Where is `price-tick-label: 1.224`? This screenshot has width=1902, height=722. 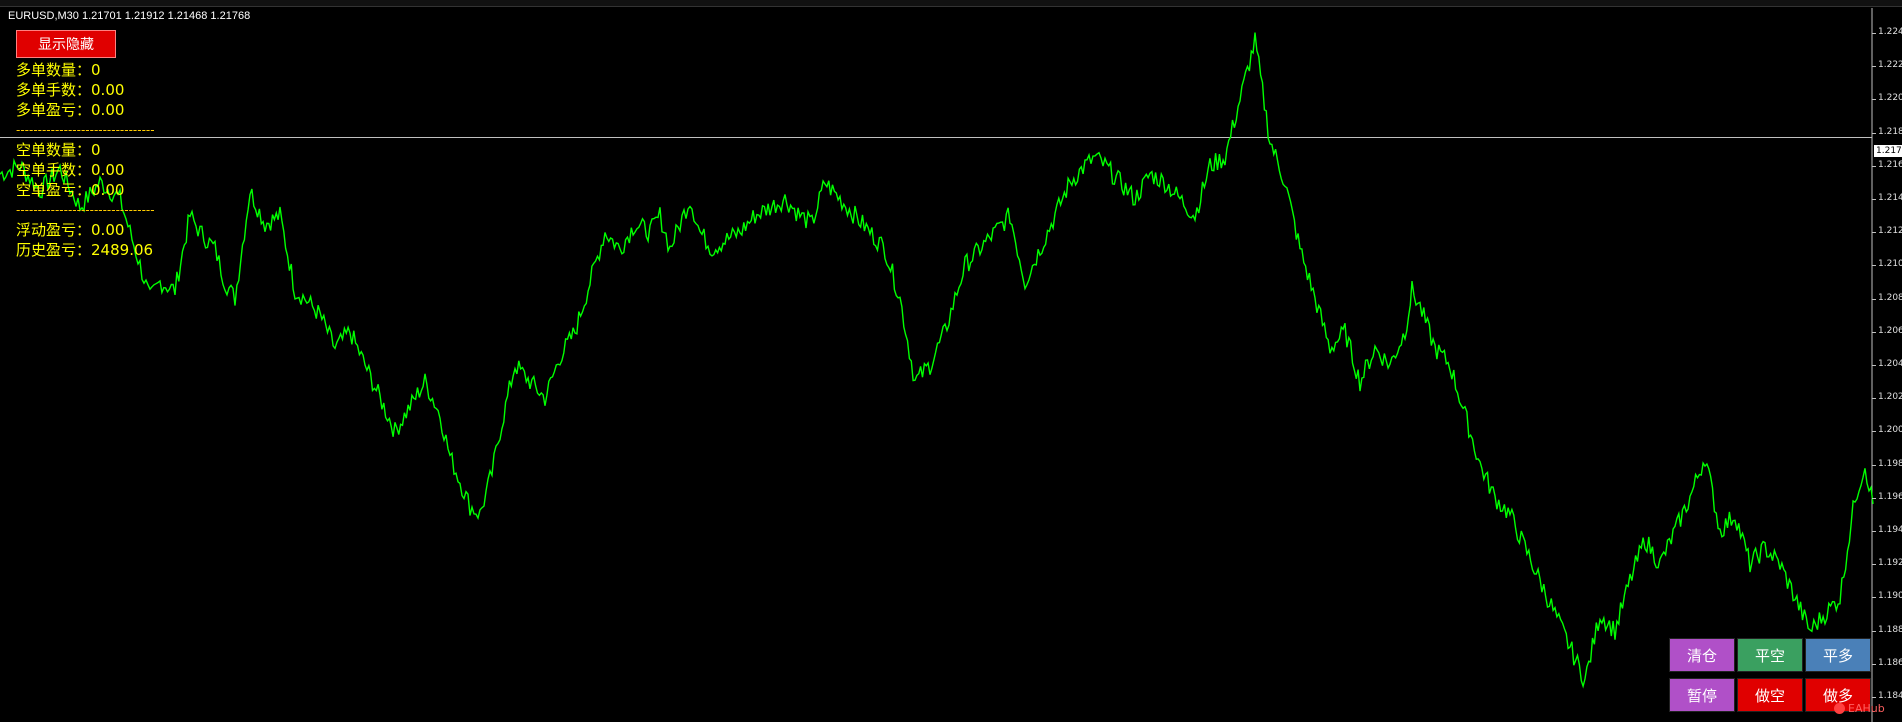 price-tick-label: 1.224 is located at coordinates (1890, 31).